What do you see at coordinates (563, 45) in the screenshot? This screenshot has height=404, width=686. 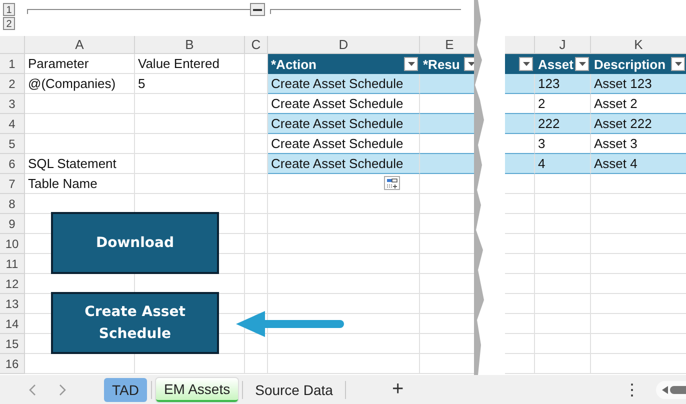 I see `column-header: J` at bounding box center [563, 45].